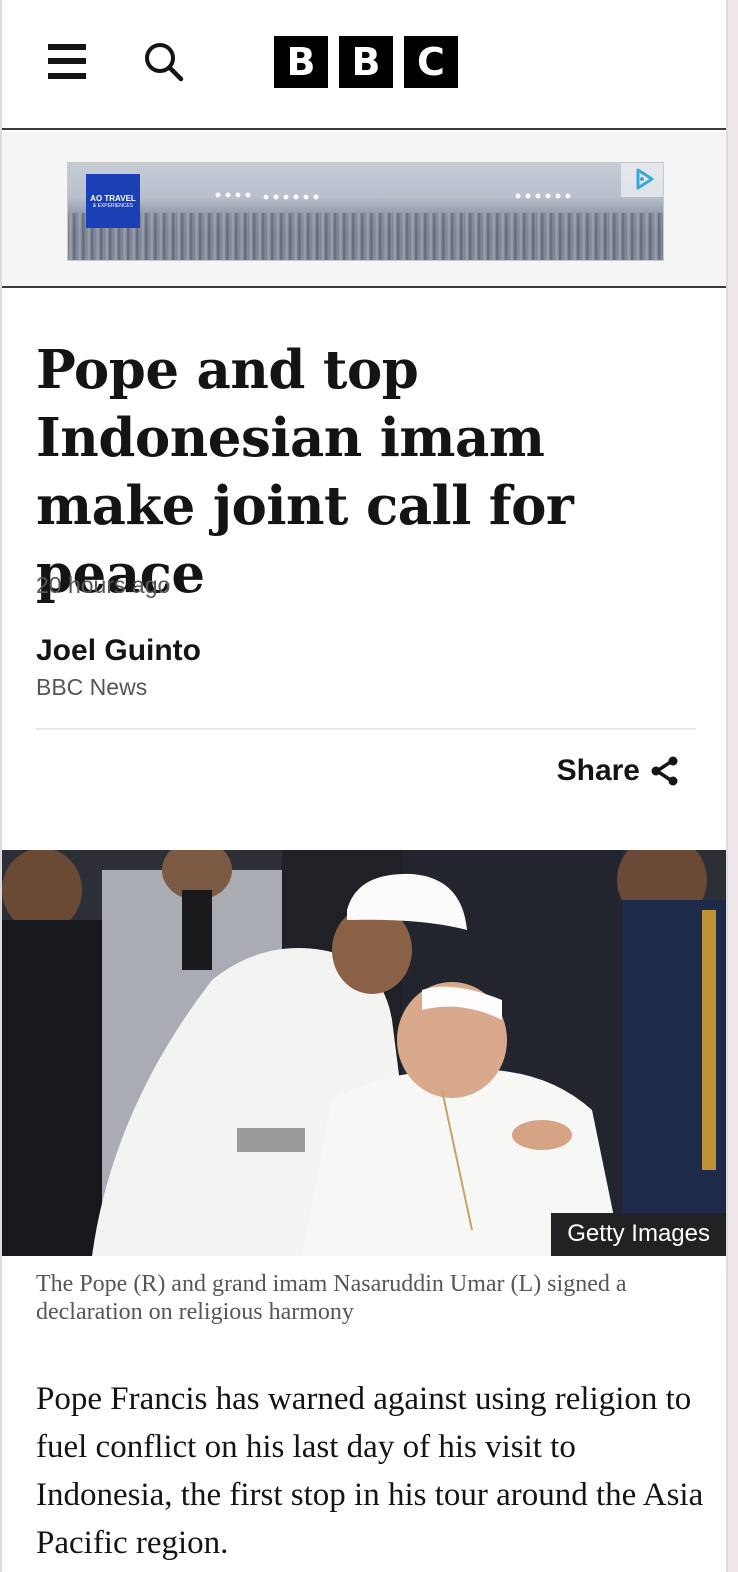 The image size is (738, 1572). Describe the element at coordinates (103, 585) in the screenshot. I see `article-timestamp: 20 hours ago` at that location.